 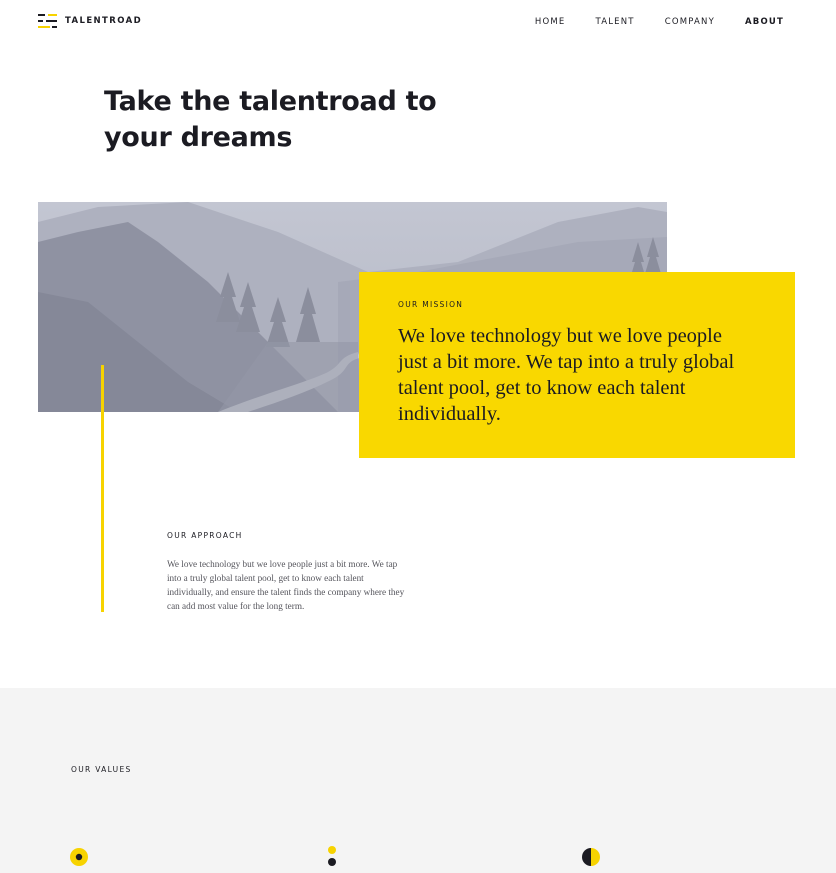 I want to click on accent-line, so click(x=102, y=488).